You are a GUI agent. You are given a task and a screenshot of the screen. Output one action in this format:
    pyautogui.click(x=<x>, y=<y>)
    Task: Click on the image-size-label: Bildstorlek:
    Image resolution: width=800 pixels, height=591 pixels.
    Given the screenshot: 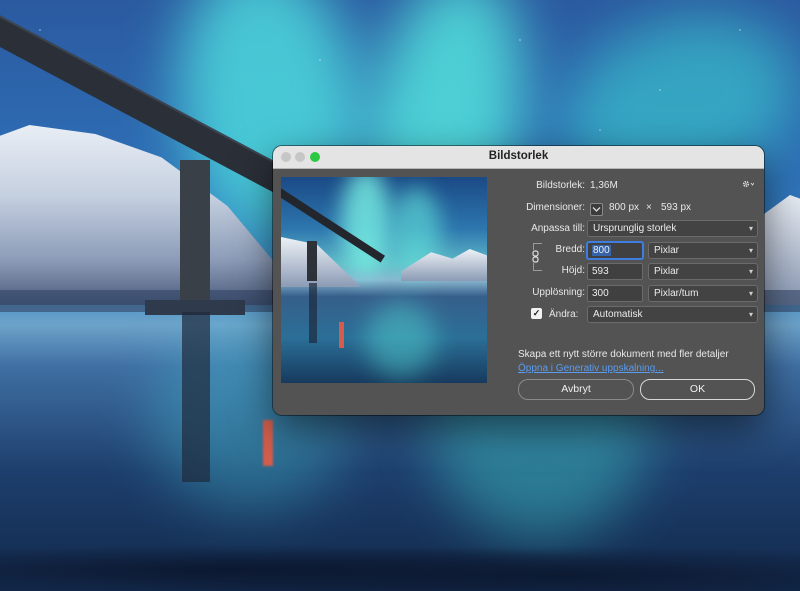 What is the action you would take?
    pyautogui.click(x=560, y=185)
    